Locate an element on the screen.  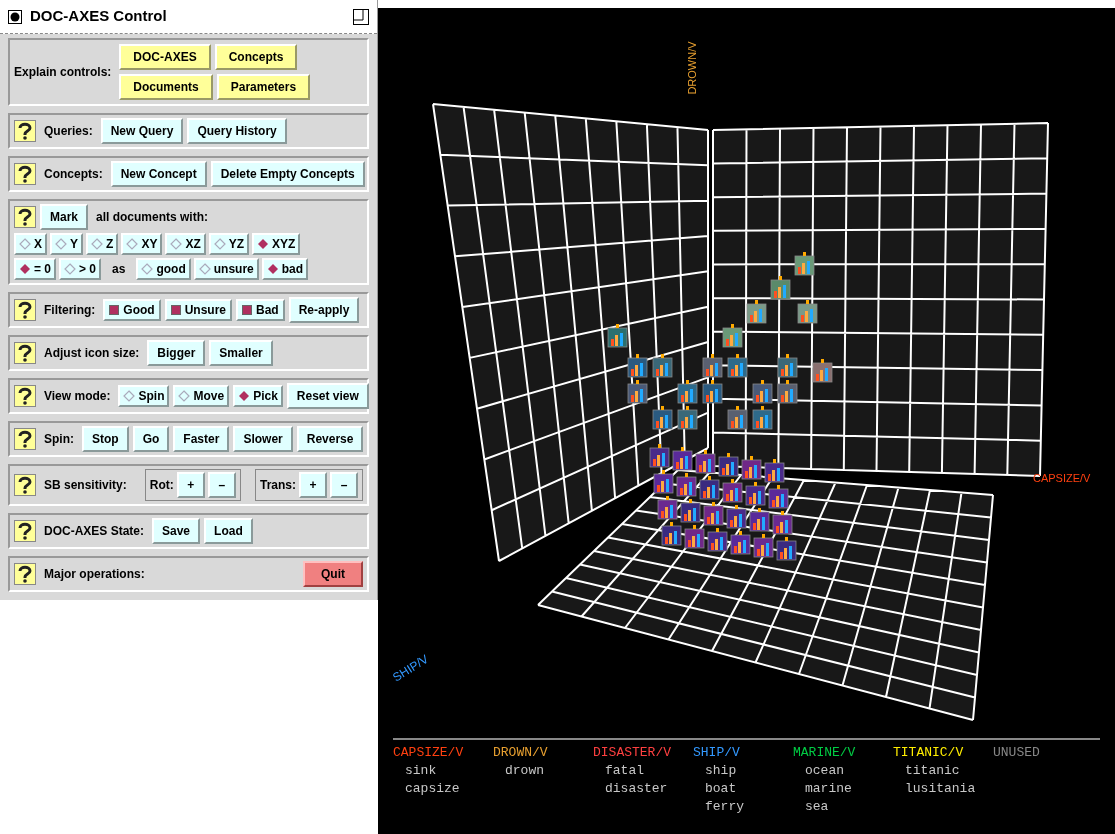
radio-toggle: YZ is located at coordinates (229, 244).